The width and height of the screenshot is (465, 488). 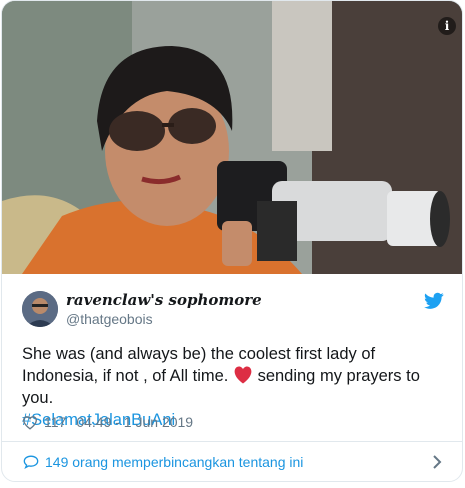 I want to click on heart-like-icon, so click(x=30, y=422).